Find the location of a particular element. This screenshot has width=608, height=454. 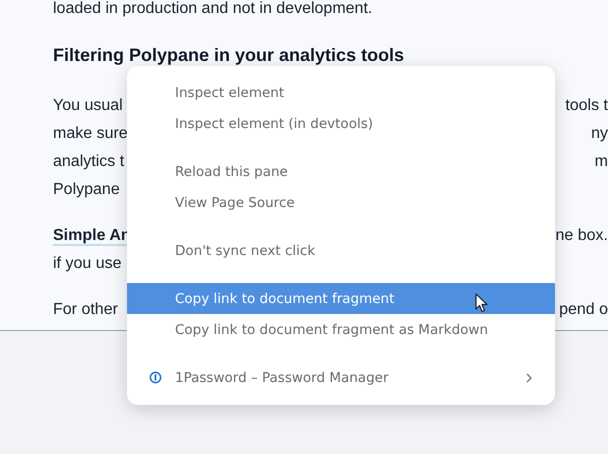

paragraph-text: Polypane is located at coordinates (86, 190).